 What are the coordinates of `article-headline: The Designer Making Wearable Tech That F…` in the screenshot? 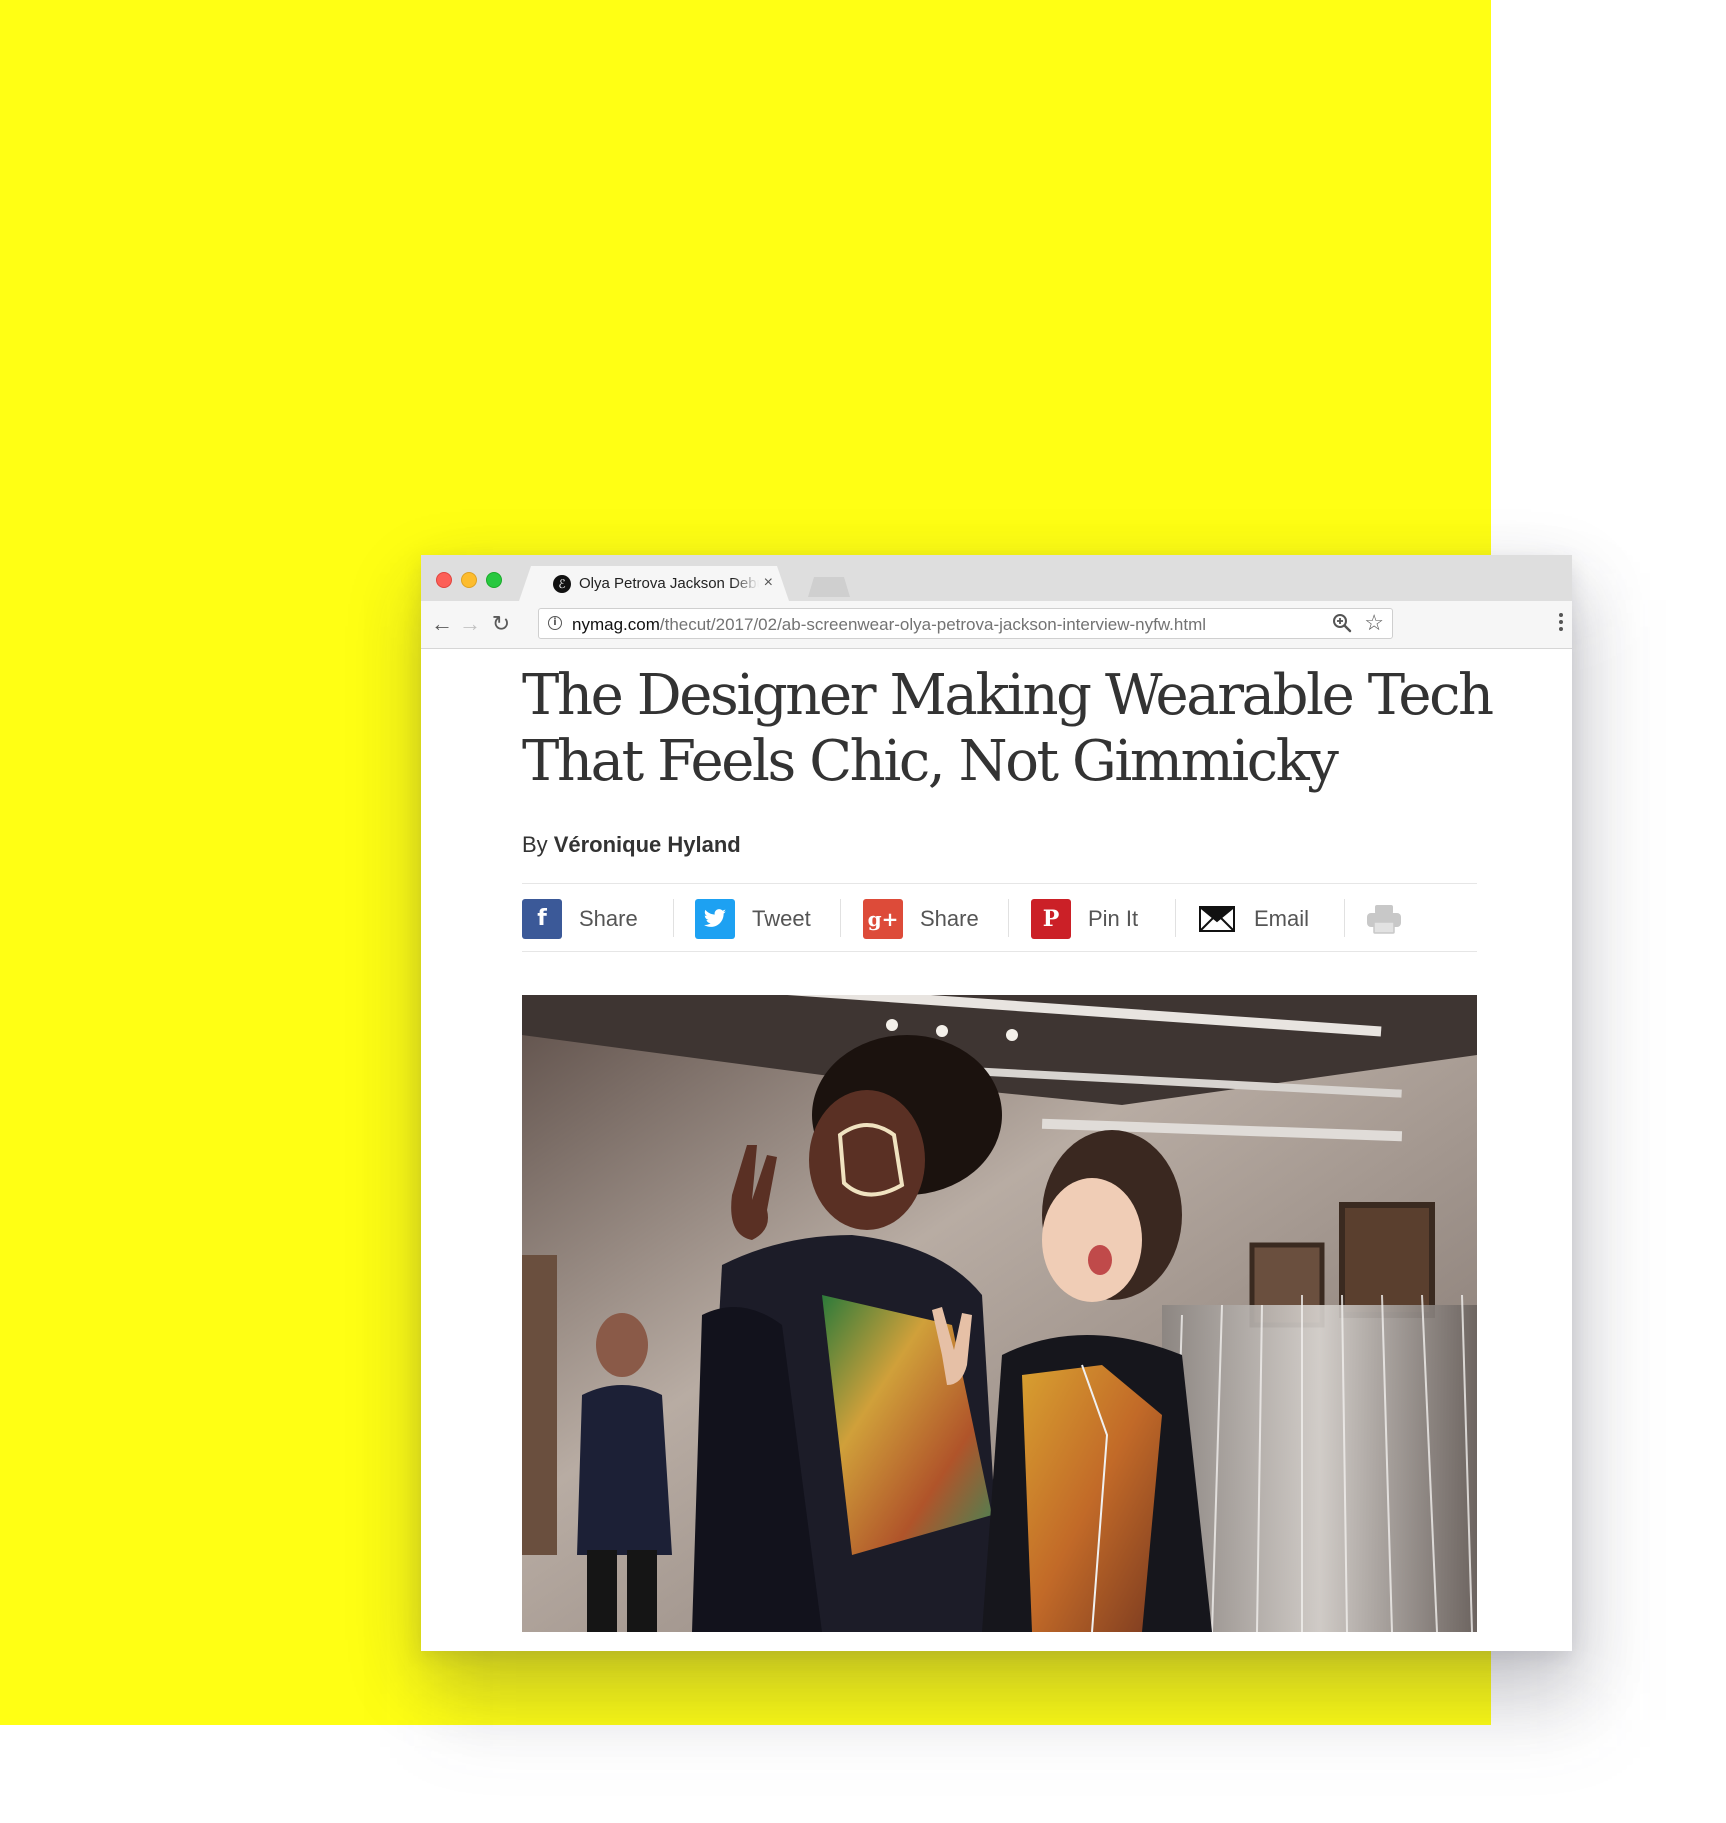 It's located at (1008, 728).